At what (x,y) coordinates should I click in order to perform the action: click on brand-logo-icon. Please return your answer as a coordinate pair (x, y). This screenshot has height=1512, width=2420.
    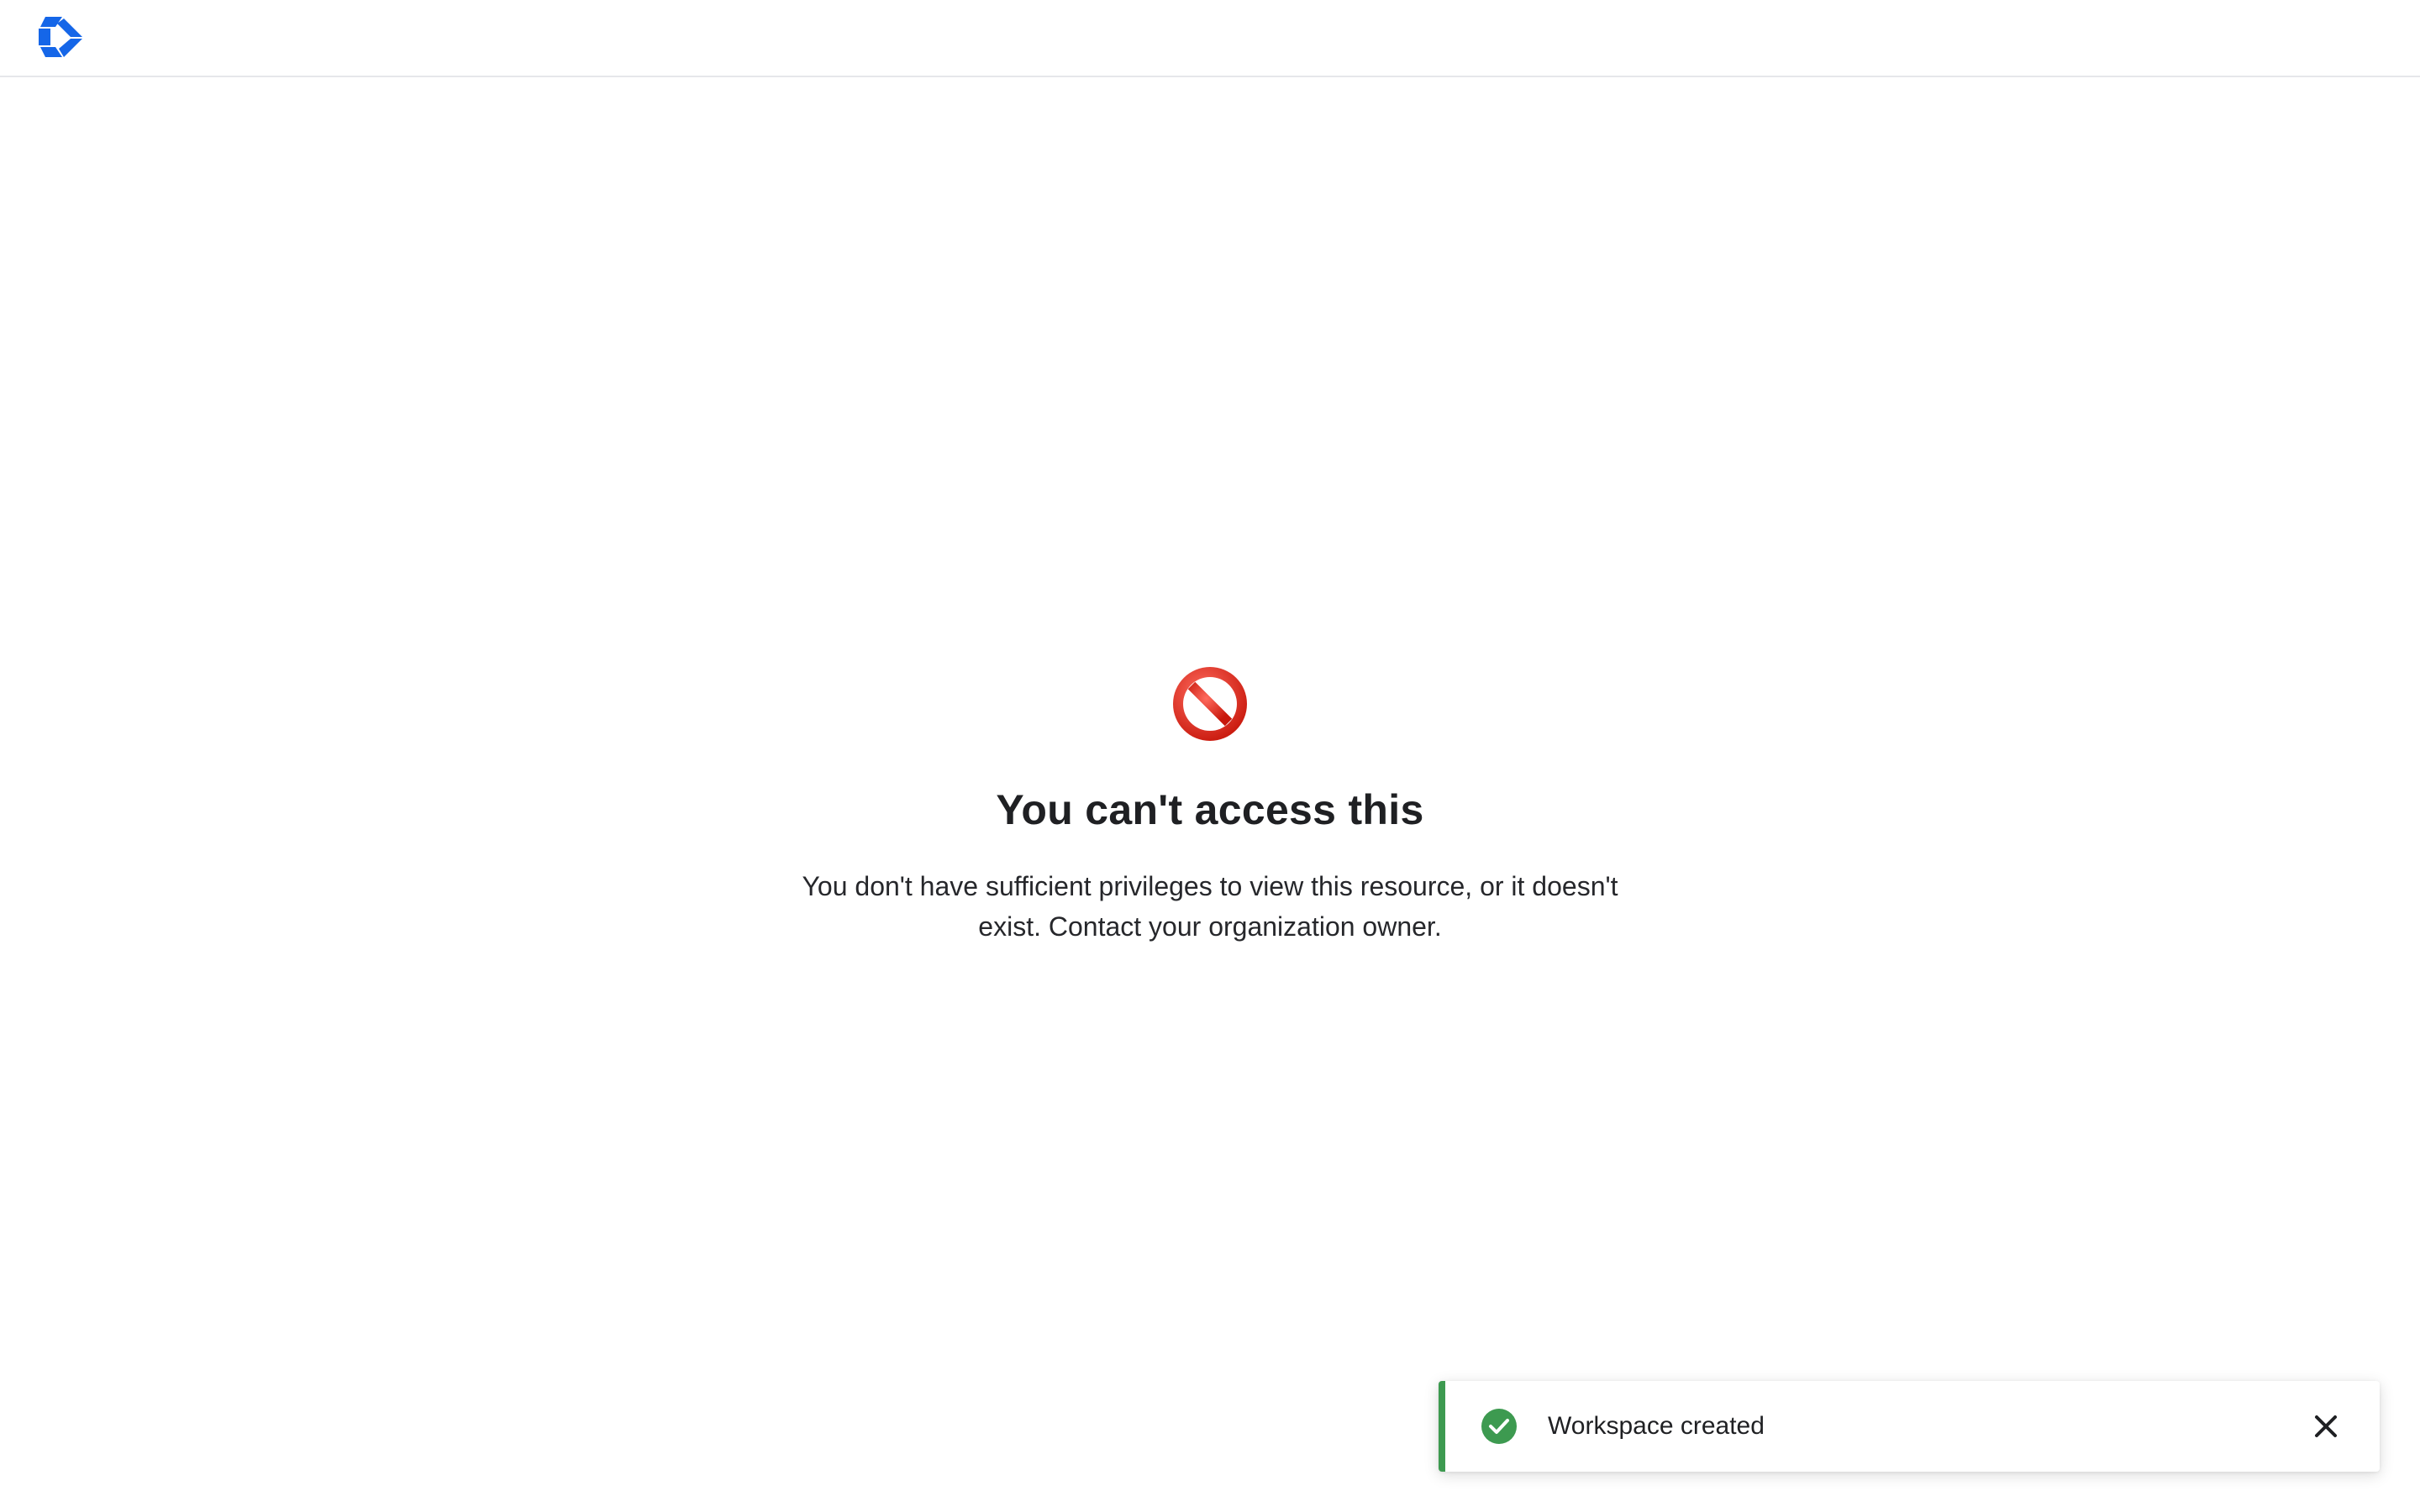
    Looking at the image, I should click on (60, 37).